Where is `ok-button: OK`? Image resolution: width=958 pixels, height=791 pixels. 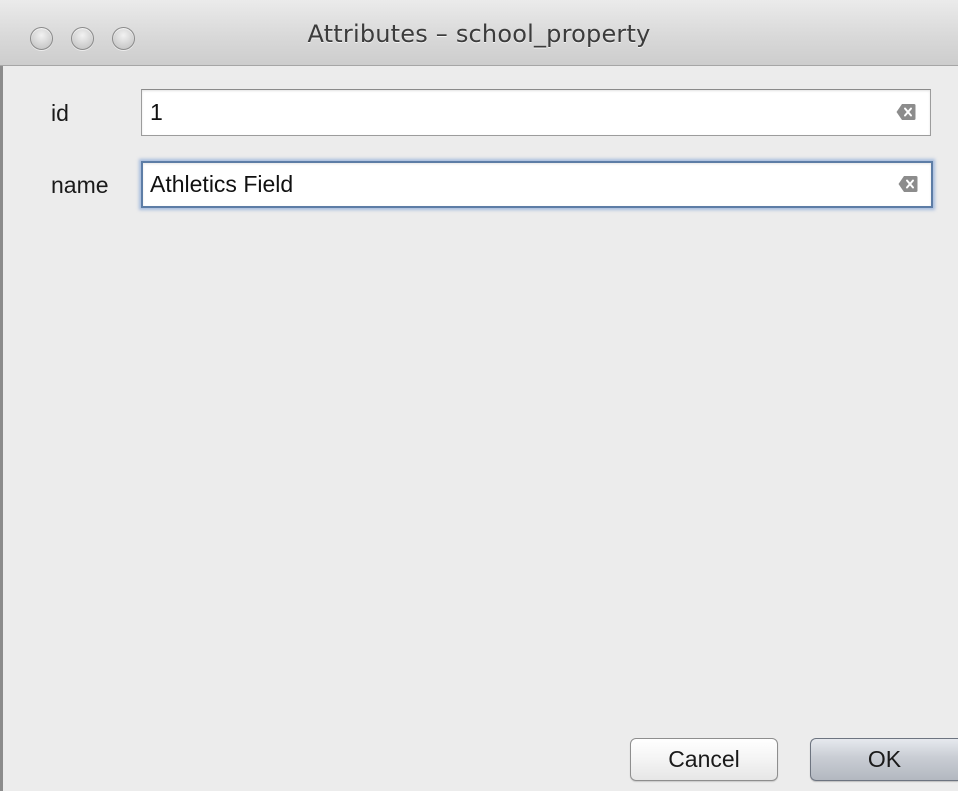 ok-button: OK is located at coordinates (884, 759).